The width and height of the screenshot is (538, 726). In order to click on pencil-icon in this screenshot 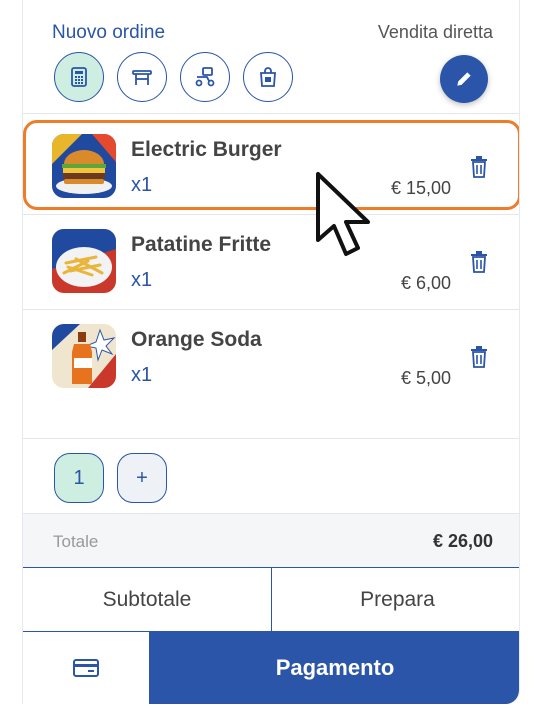, I will do `click(464, 79)`.